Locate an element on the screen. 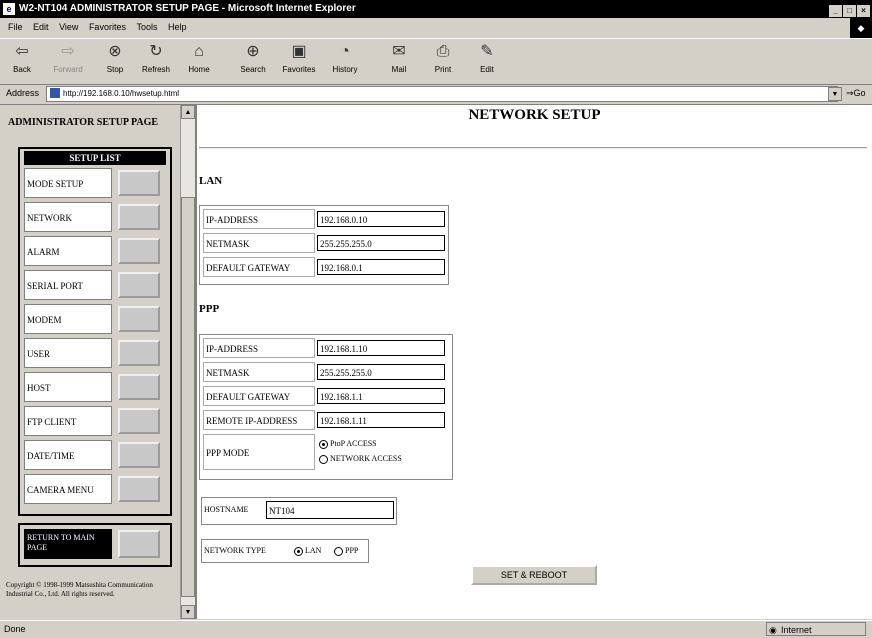 The height and width of the screenshot is (638, 872). mode-setup-button is located at coordinates (139, 183).